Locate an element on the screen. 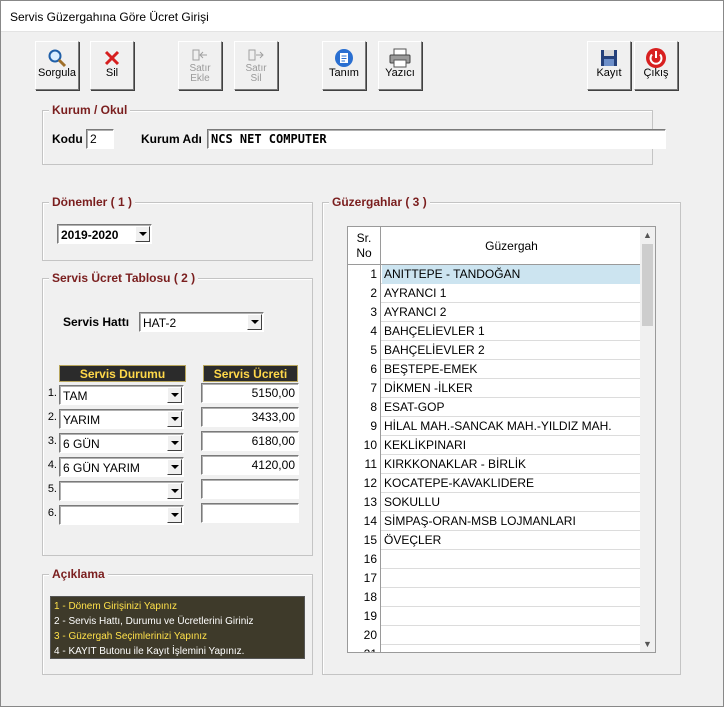 The width and height of the screenshot is (724, 707). servis-ucreti-field: 5150,00 is located at coordinates (250, 393).